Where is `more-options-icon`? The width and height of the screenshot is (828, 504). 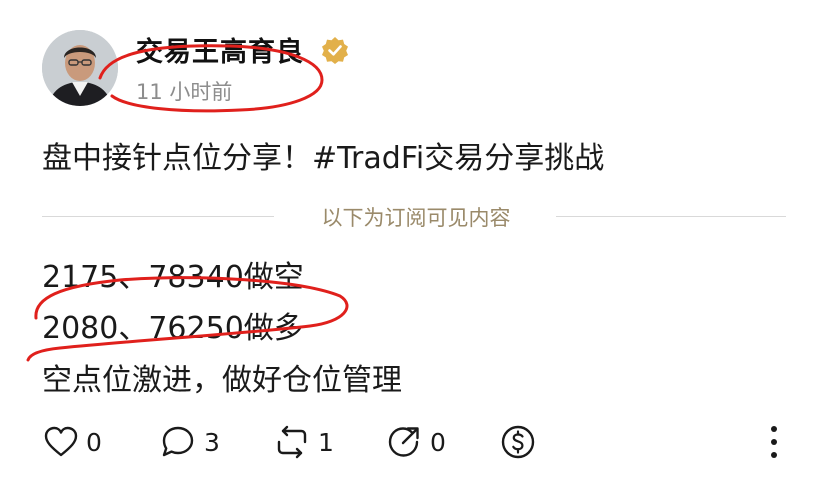
more-options-icon is located at coordinates (774, 442).